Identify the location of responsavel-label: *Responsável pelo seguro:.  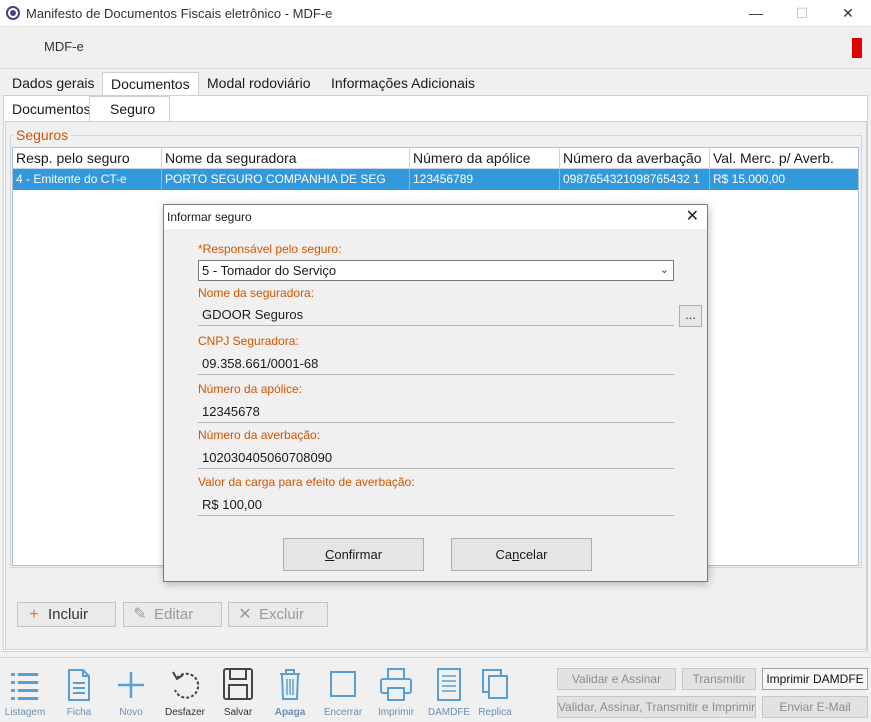
(270, 249).